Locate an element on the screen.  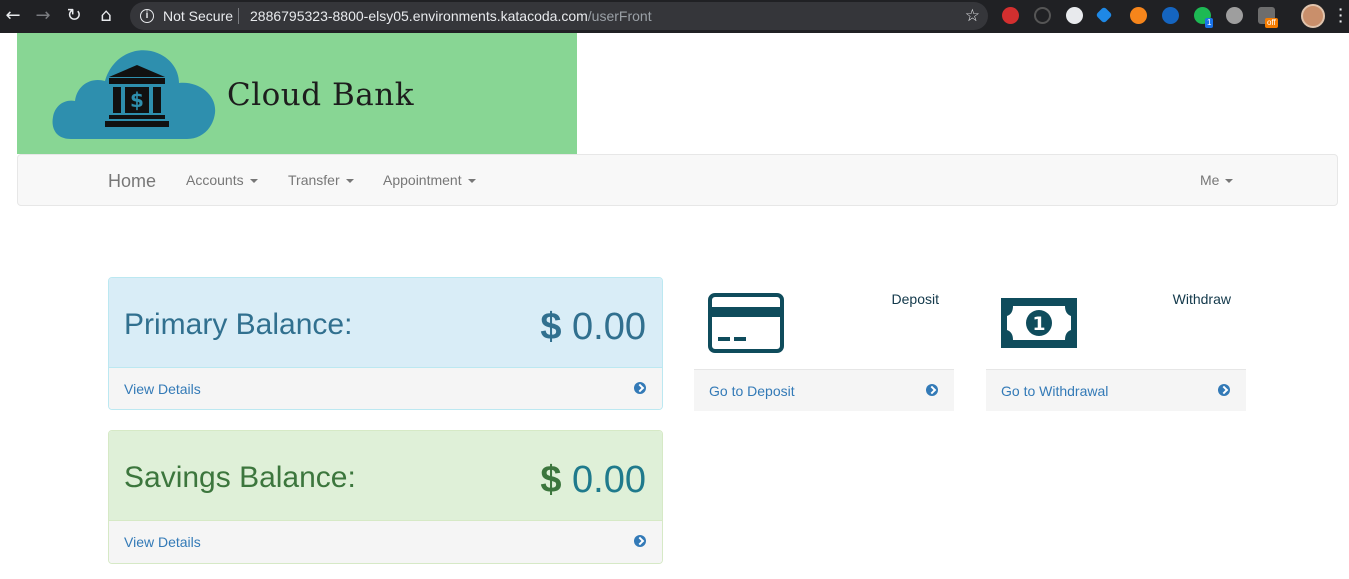
primary-balance-amount: $ 0.00 is located at coordinates (593, 327).